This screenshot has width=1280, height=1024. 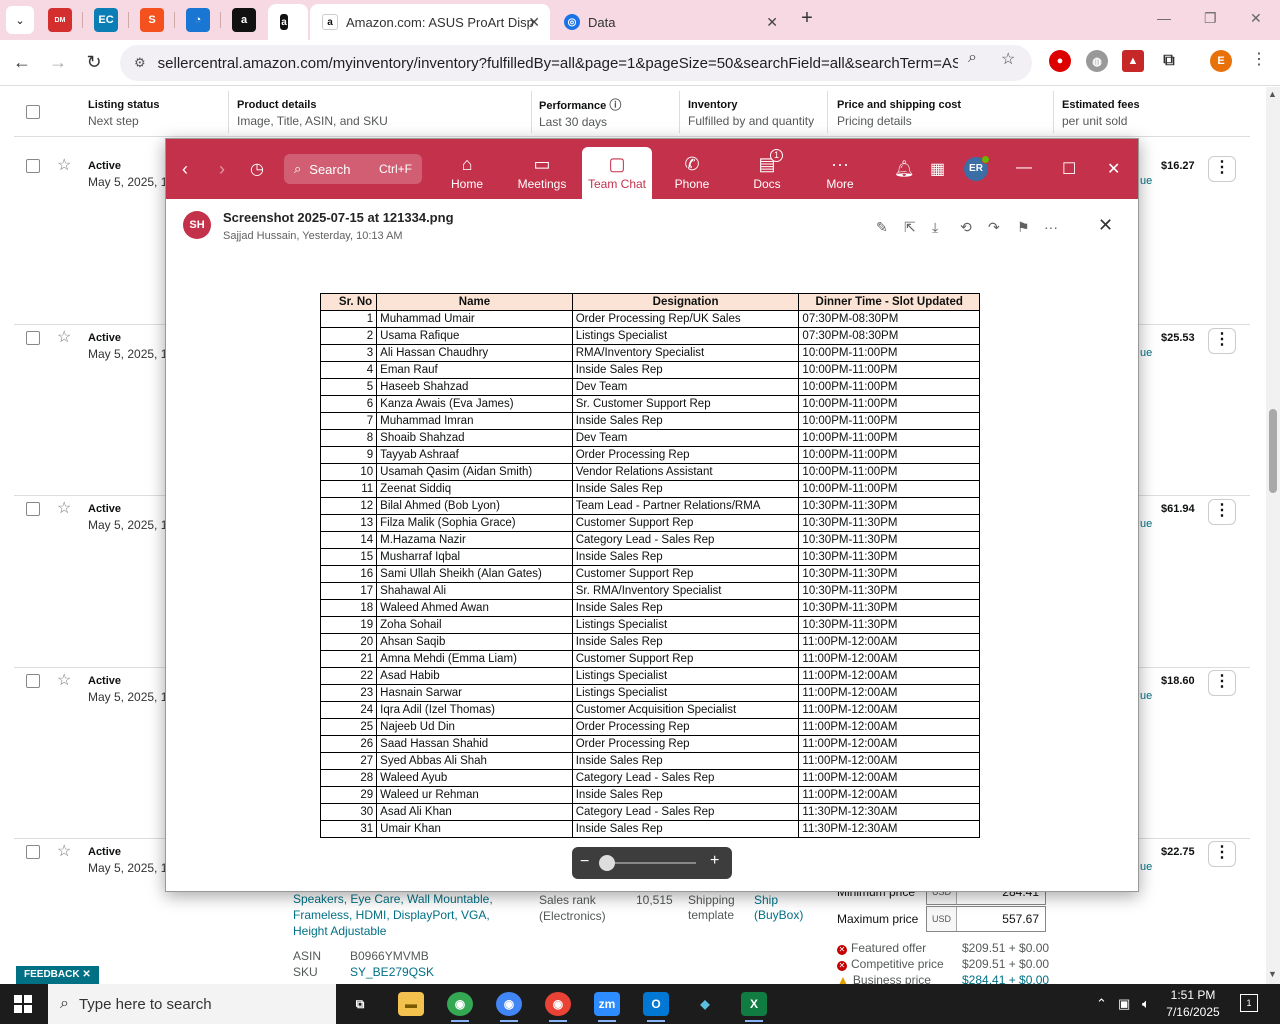 What do you see at coordinates (1133, 61) in the screenshot?
I see `extension-pdf-icon: ▲` at bounding box center [1133, 61].